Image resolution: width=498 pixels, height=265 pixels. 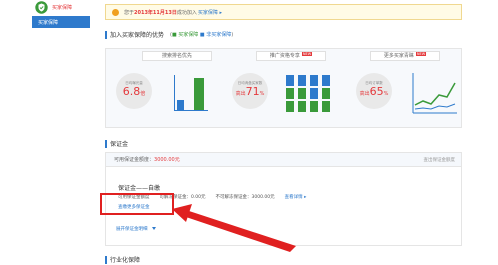 What do you see at coordinates (61, 22) in the screenshot?
I see `sidebar-item-buyer-protection: 买家保障` at bounding box center [61, 22].